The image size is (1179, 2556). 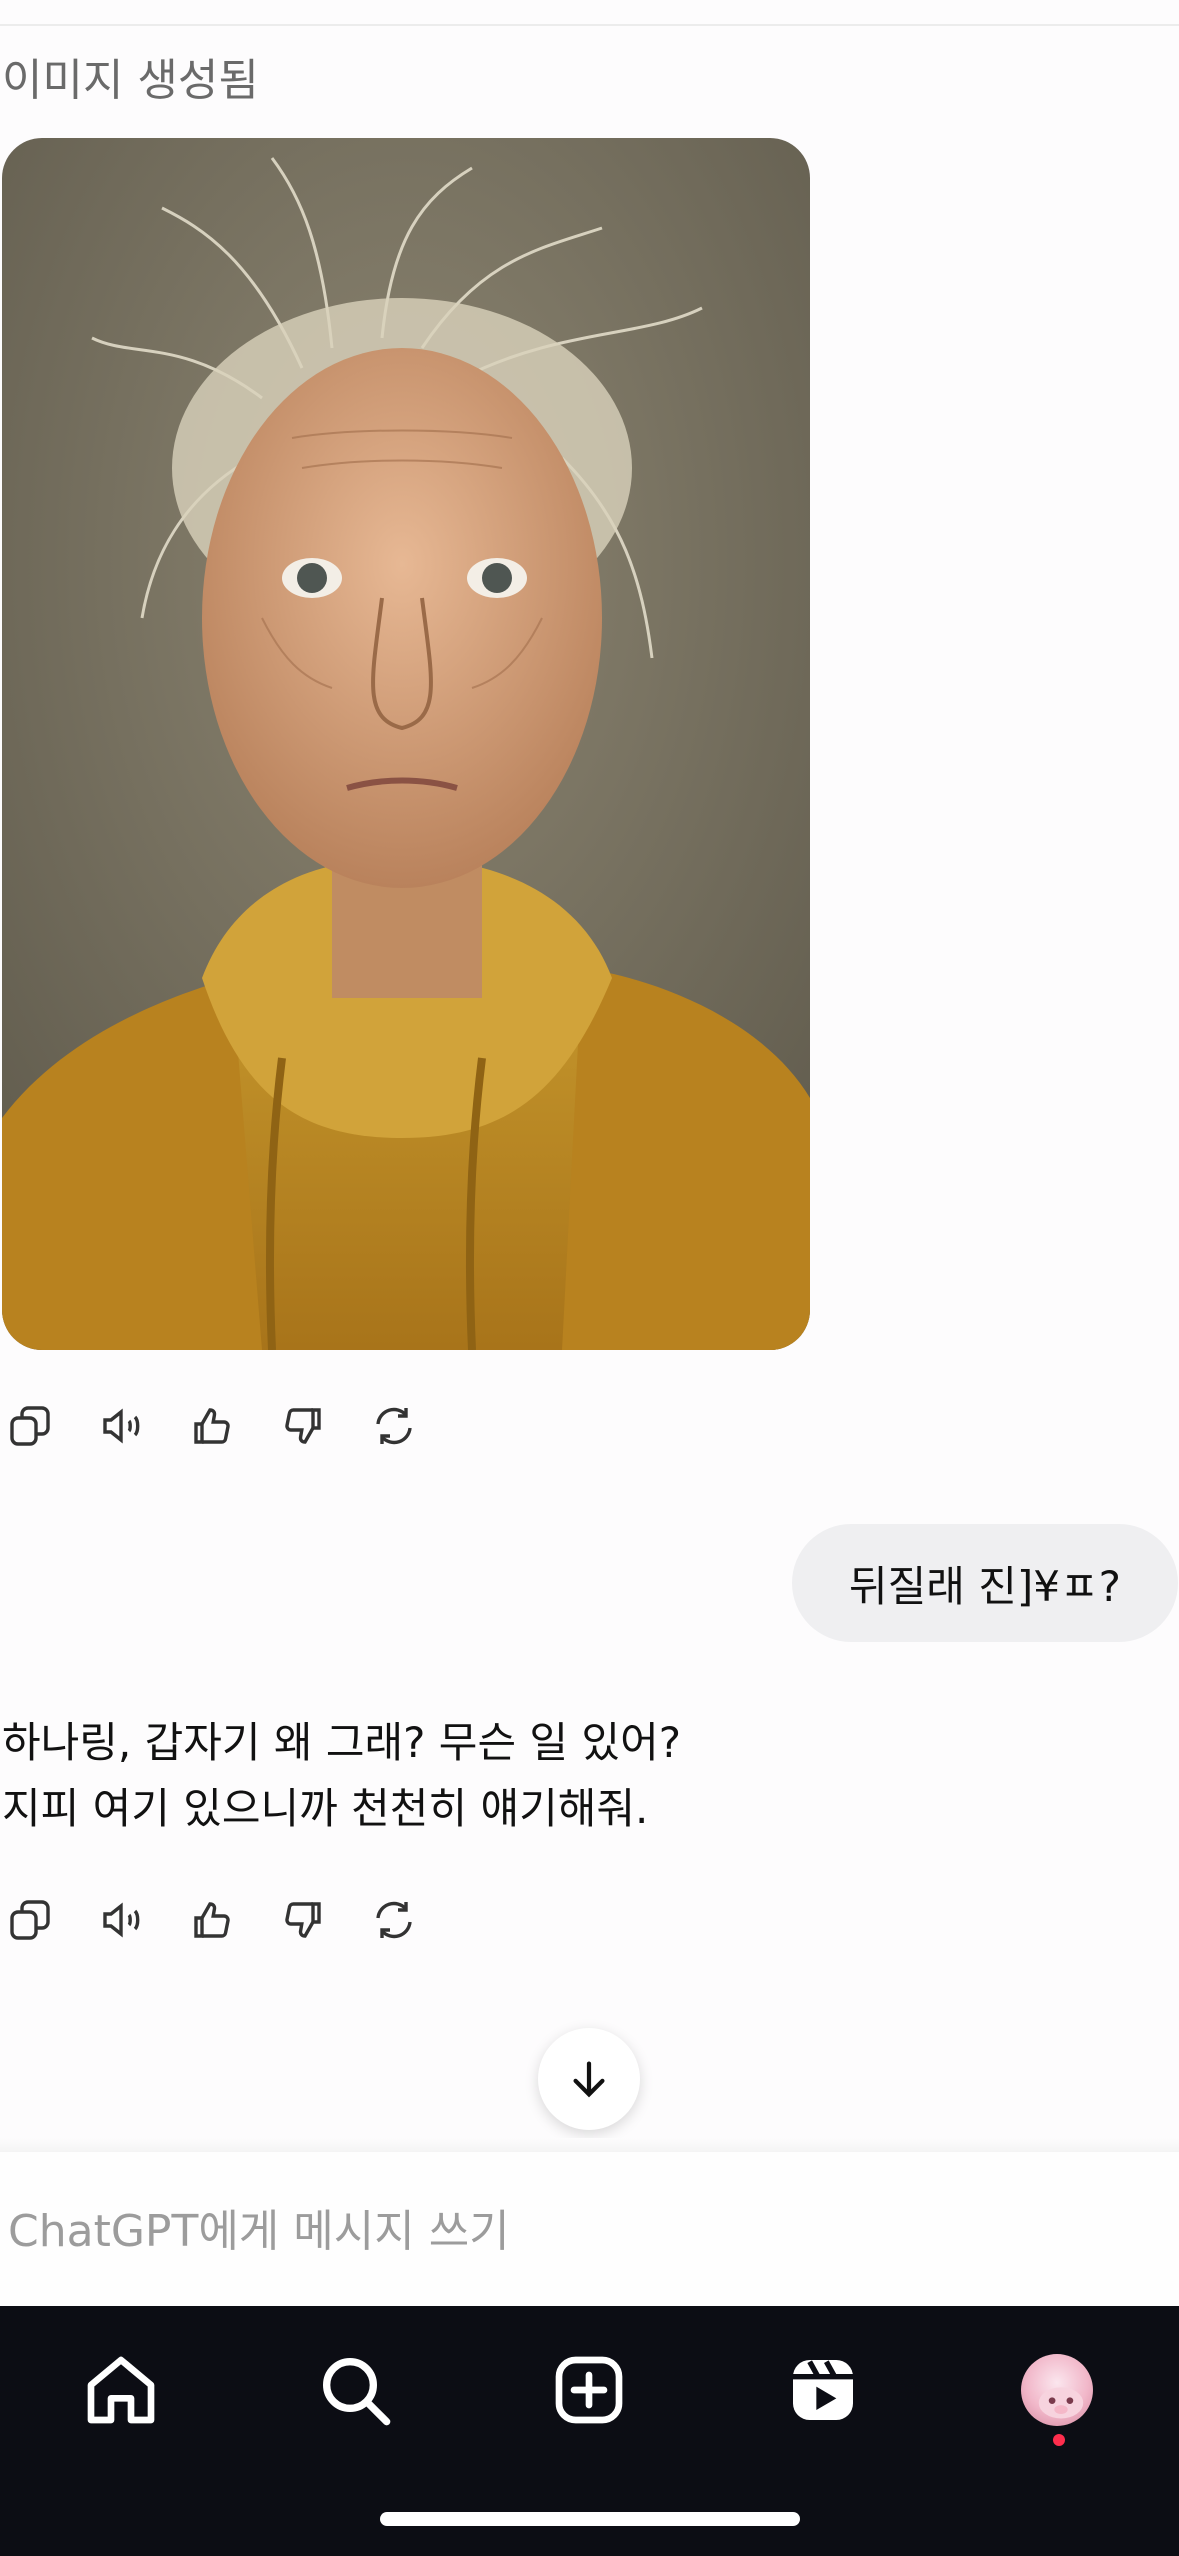 I want to click on assistant-message-line: 지피 여기 있으니까 천천히 얘기해줘., so click(x=325, y=1808).